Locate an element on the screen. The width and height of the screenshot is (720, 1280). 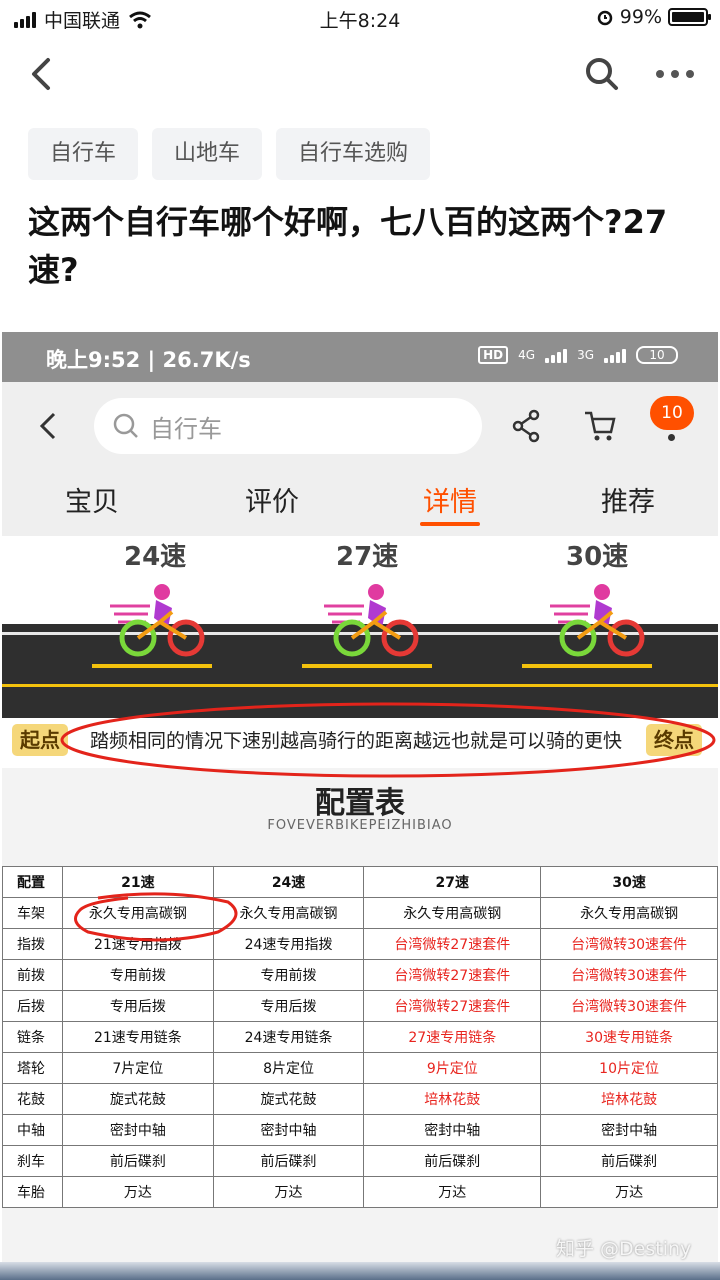
top-nav is located at coordinates (360, 74).